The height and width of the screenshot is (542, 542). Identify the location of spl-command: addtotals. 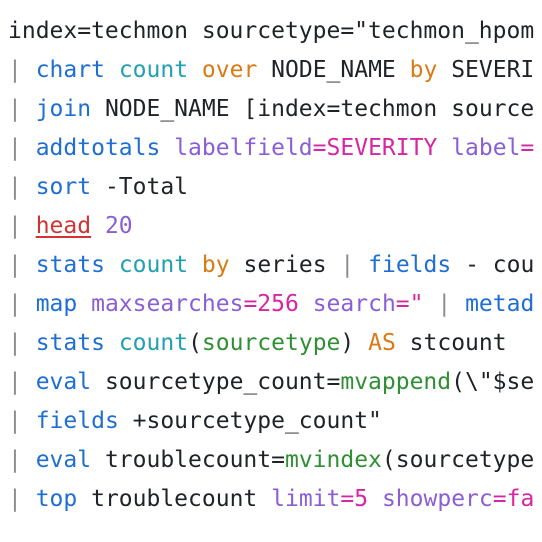
(98, 148).